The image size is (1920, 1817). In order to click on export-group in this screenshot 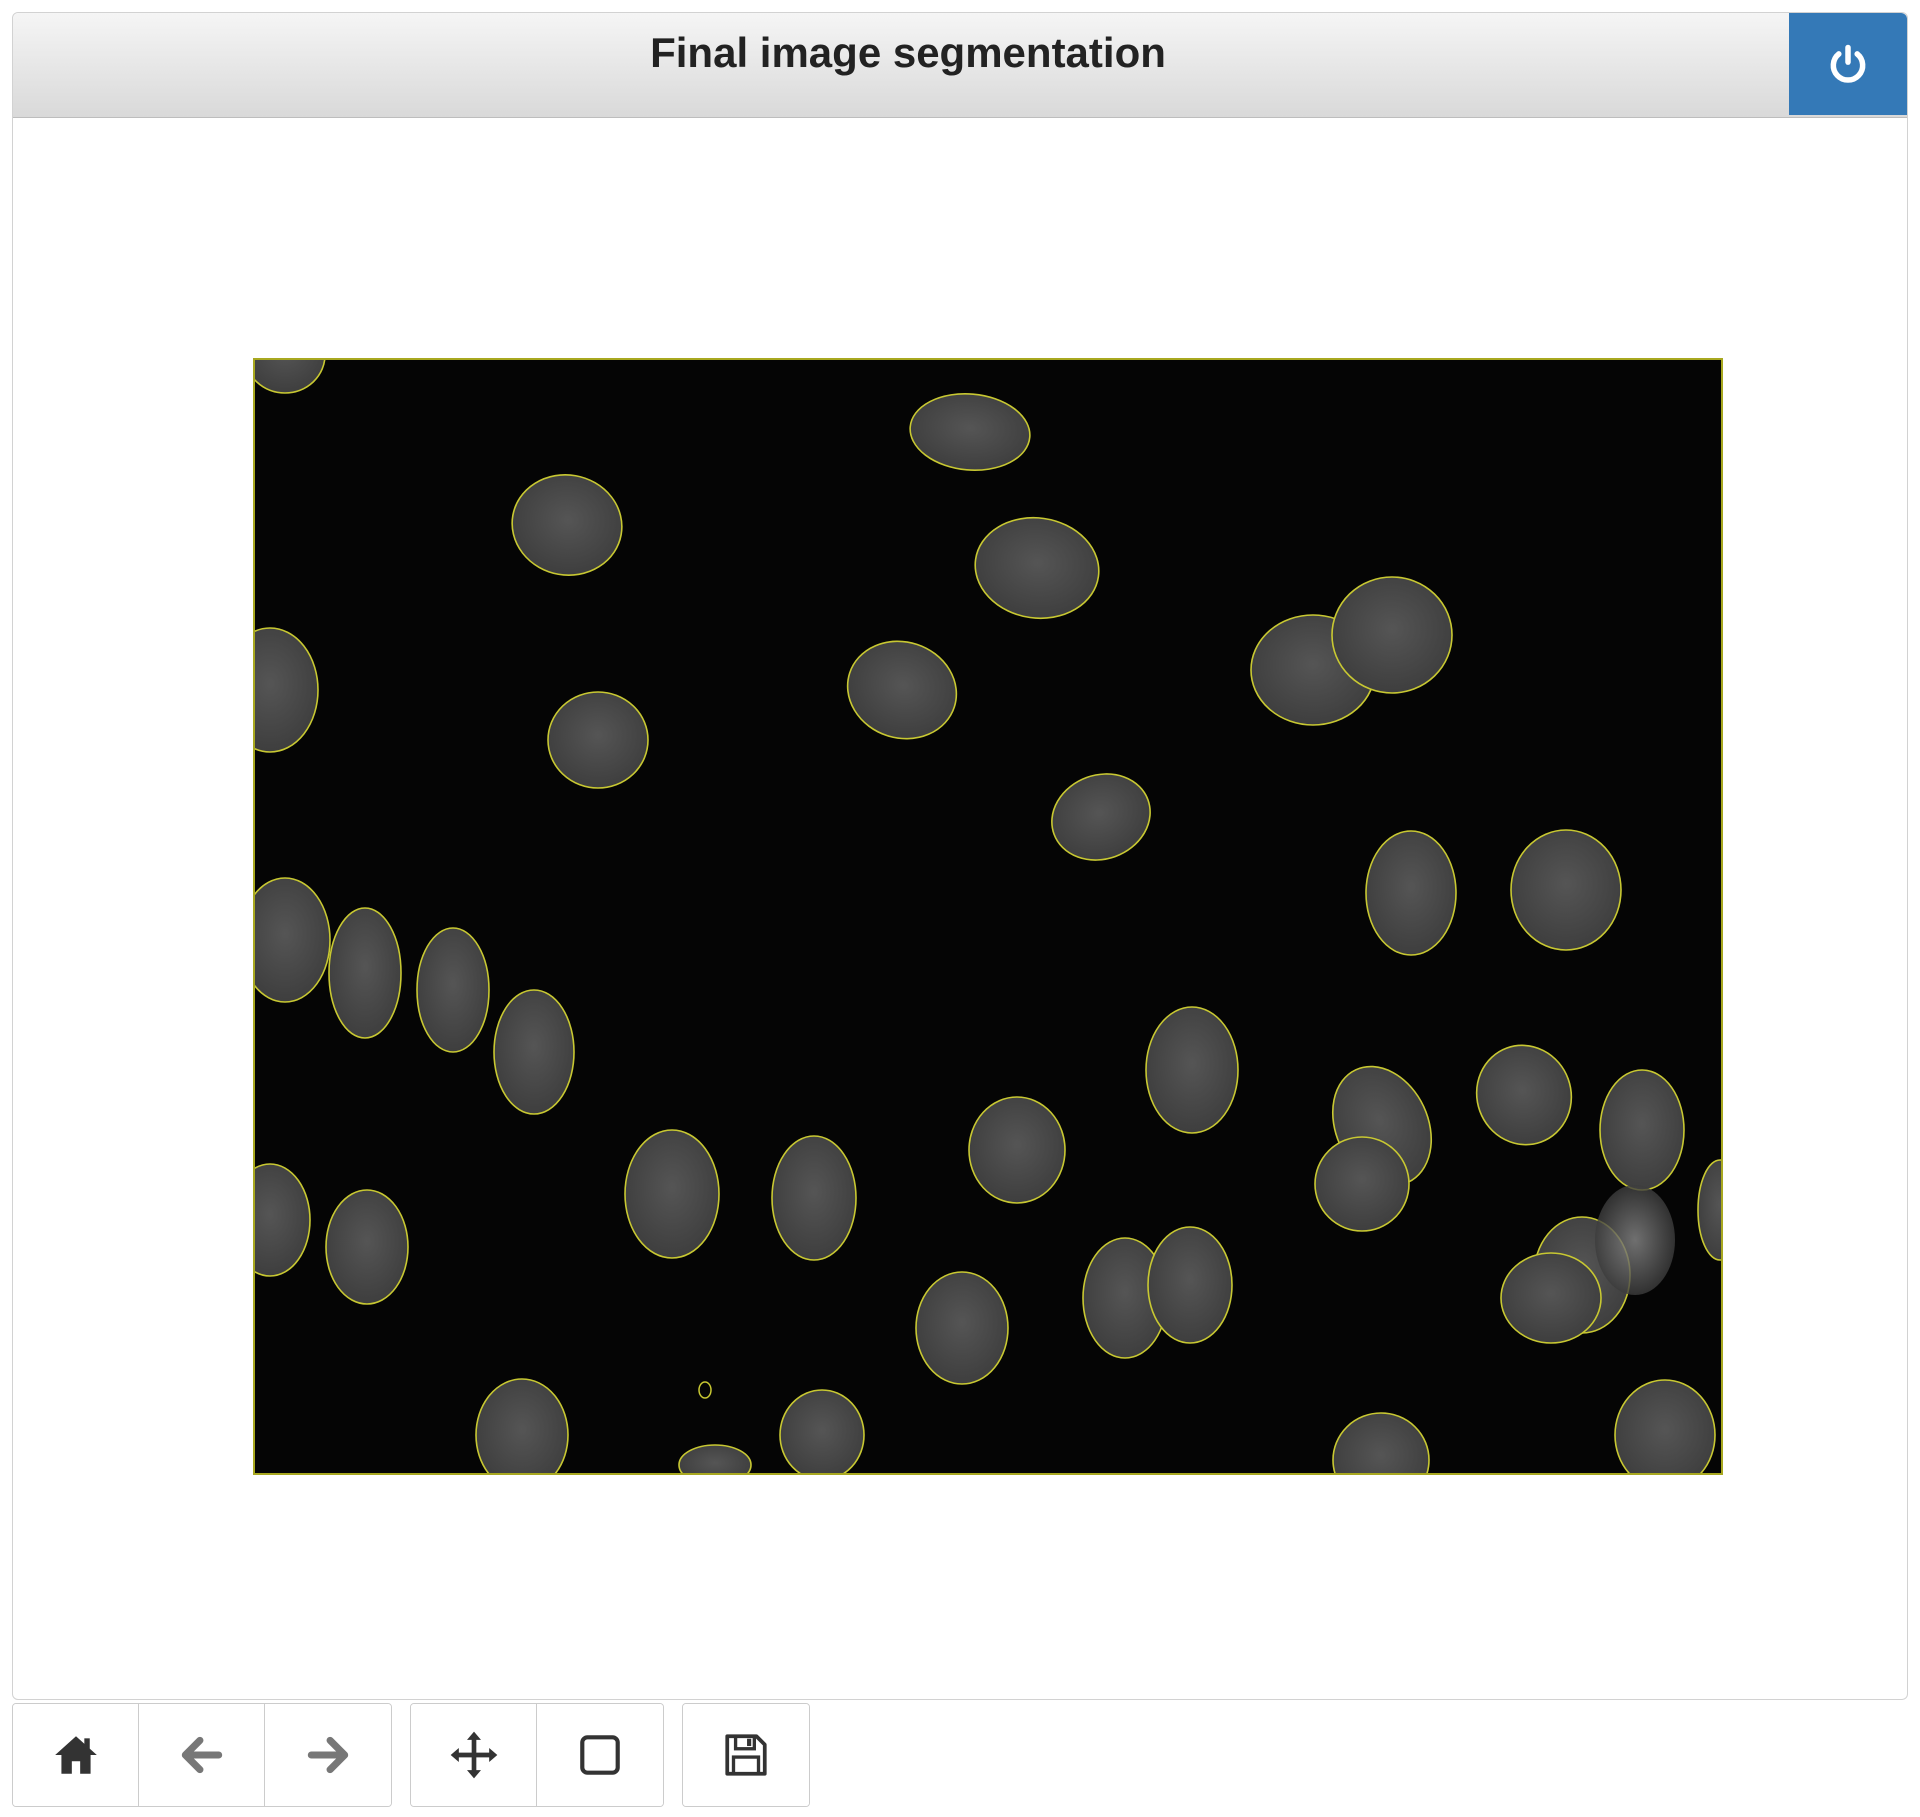, I will do `click(746, 1755)`.